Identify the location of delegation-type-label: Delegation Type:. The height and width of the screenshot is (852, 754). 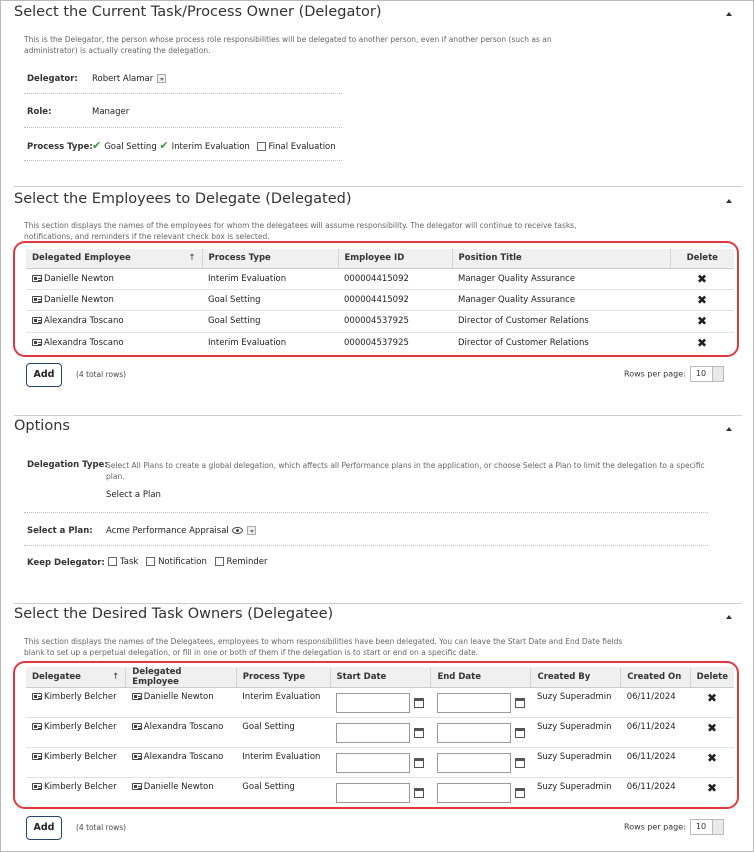
(67, 465).